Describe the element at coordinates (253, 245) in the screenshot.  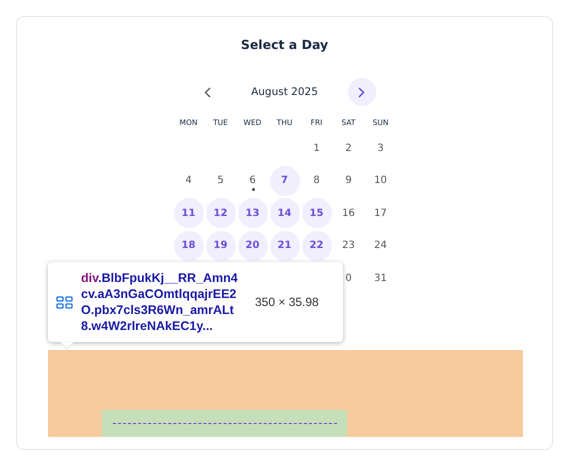
I see `calendar-day: 20` at that location.